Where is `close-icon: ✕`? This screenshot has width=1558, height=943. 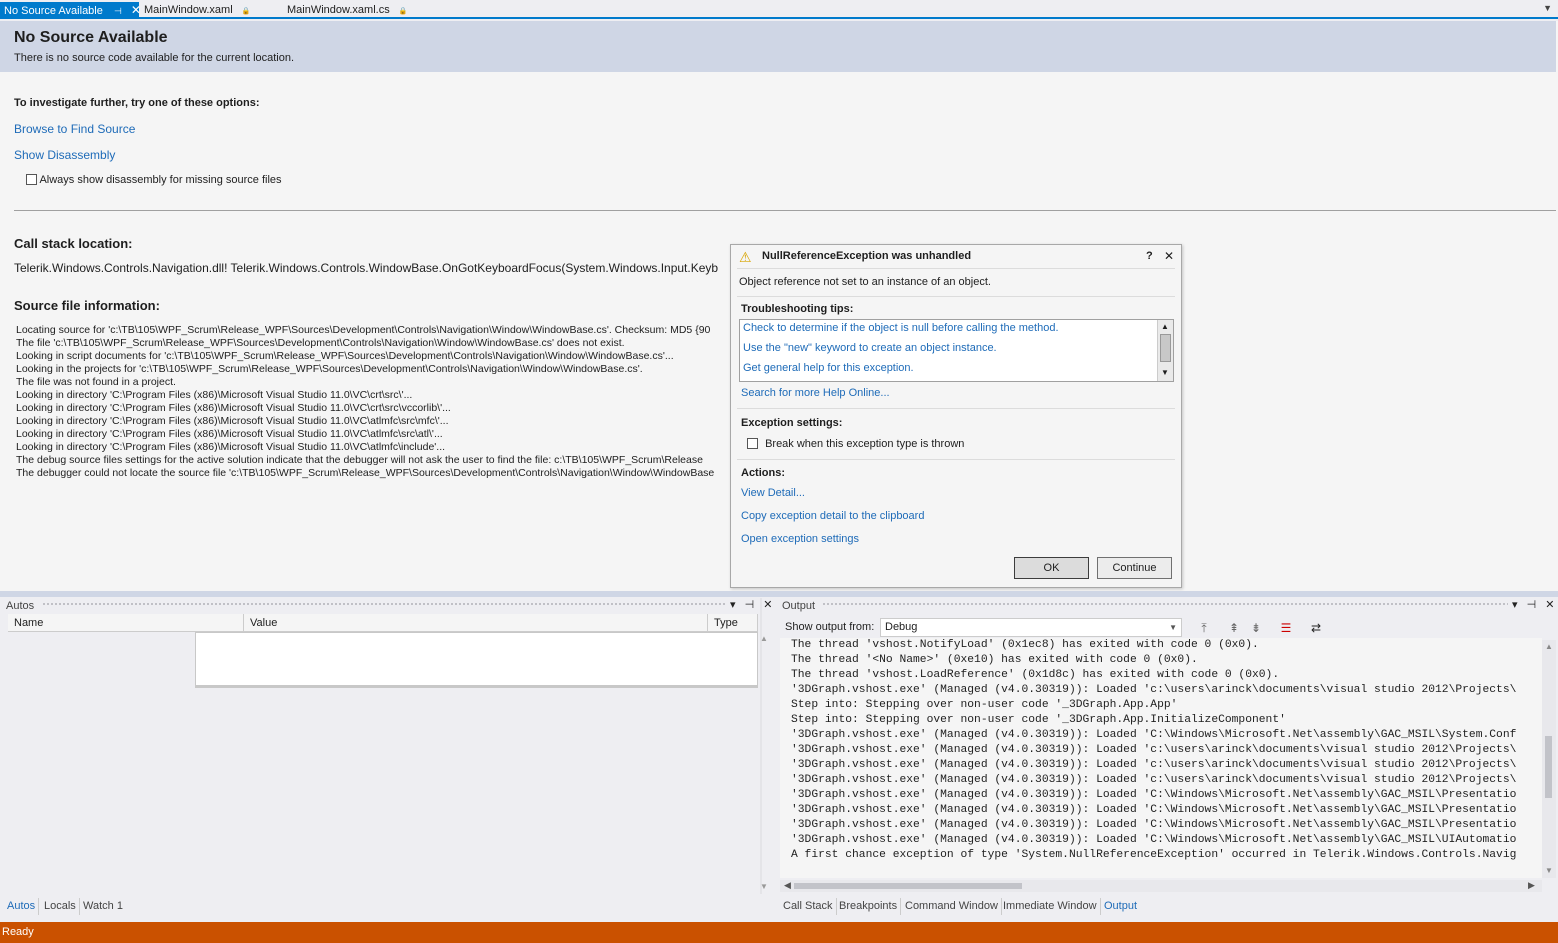 close-icon: ✕ is located at coordinates (1169, 256).